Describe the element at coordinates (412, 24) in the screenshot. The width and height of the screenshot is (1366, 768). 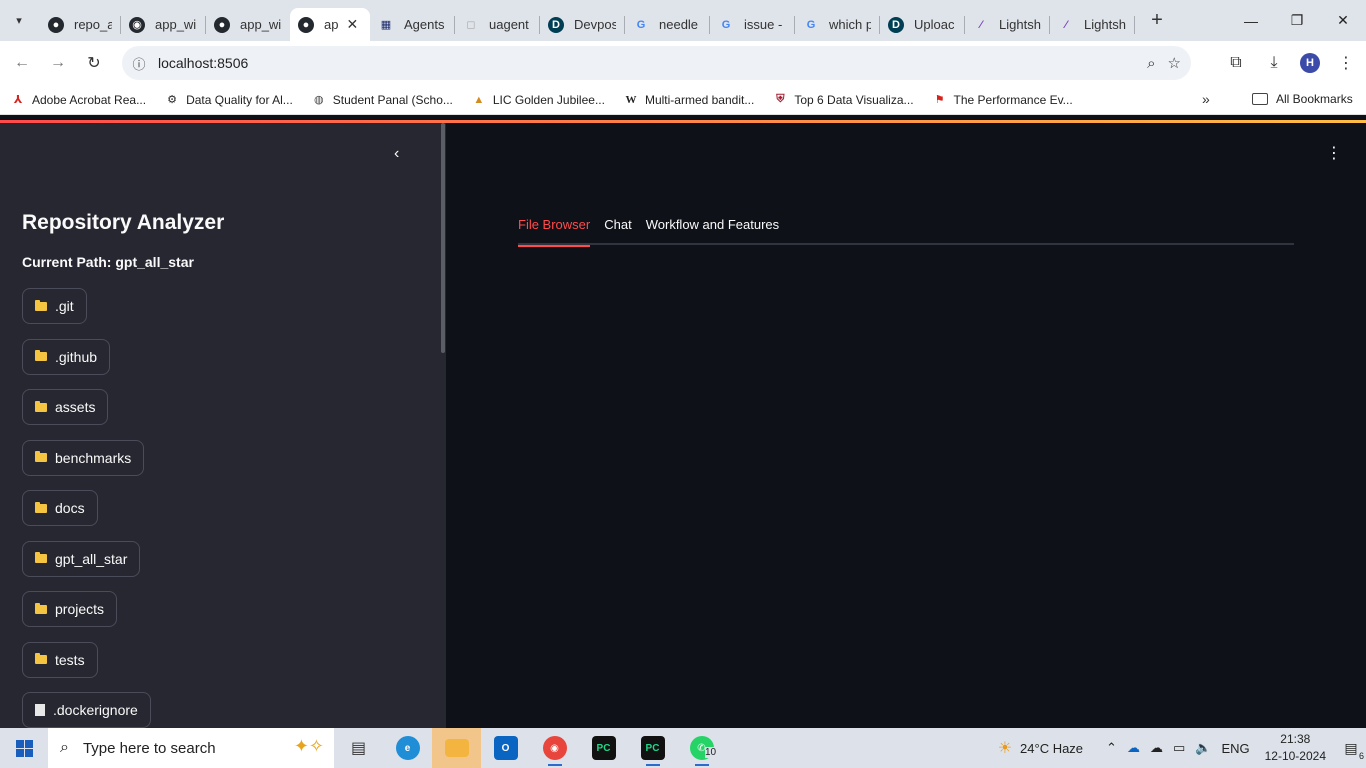
I see `browser-tab: ▦ Agents` at that location.